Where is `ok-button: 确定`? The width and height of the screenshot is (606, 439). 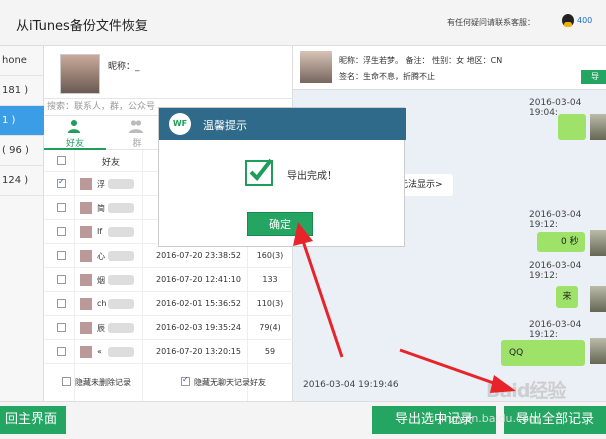
ok-button: 确定 is located at coordinates (280, 224).